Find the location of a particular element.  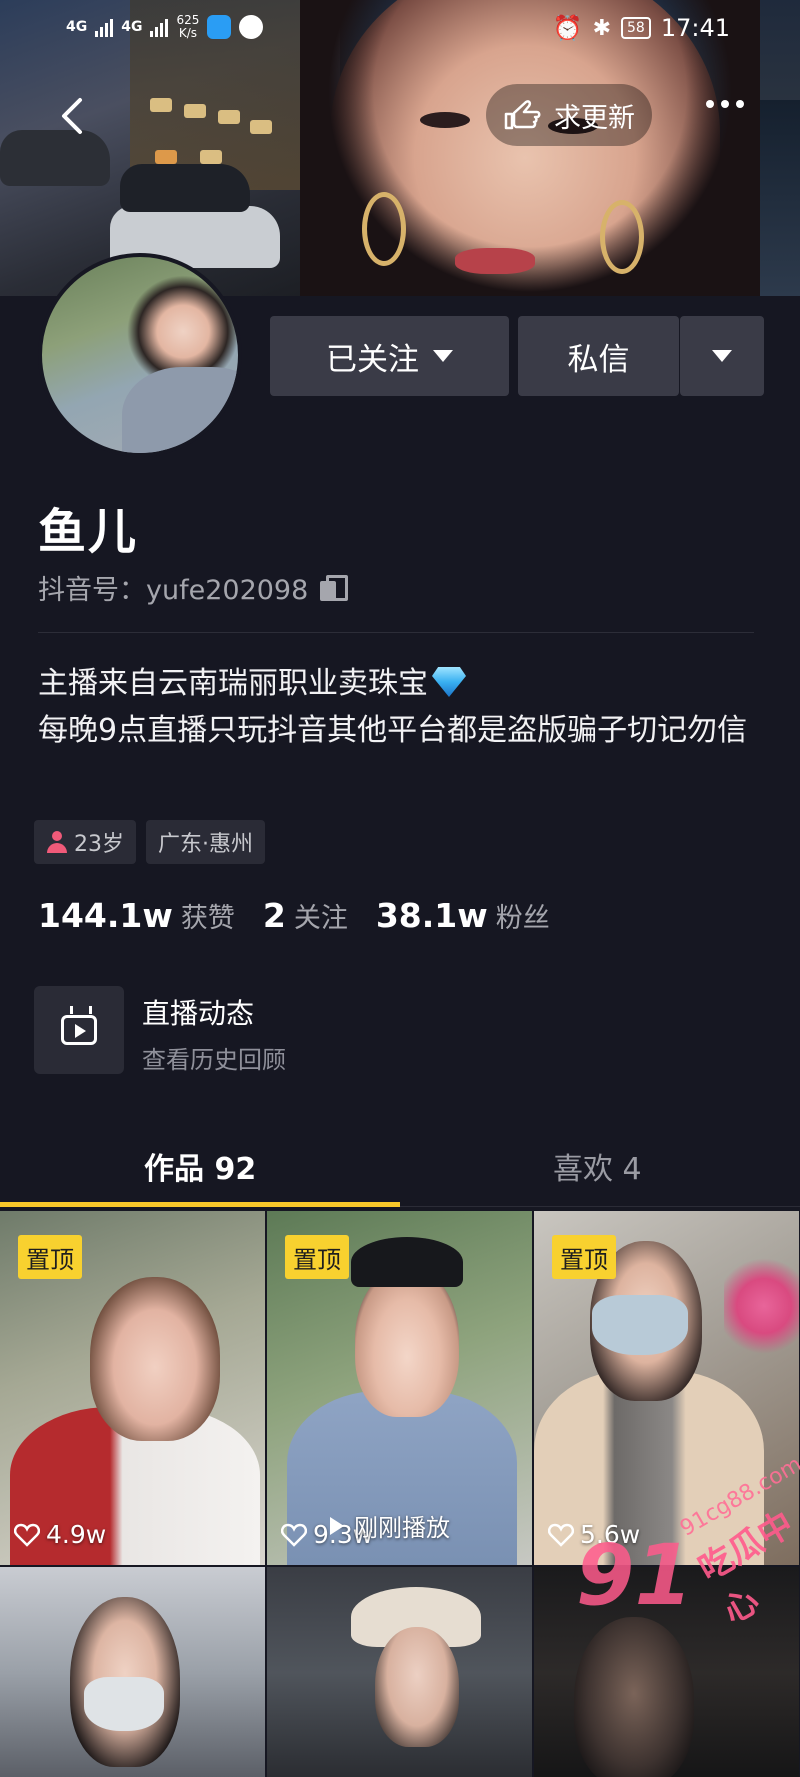

message-button: 私信 is located at coordinates (598, 356).